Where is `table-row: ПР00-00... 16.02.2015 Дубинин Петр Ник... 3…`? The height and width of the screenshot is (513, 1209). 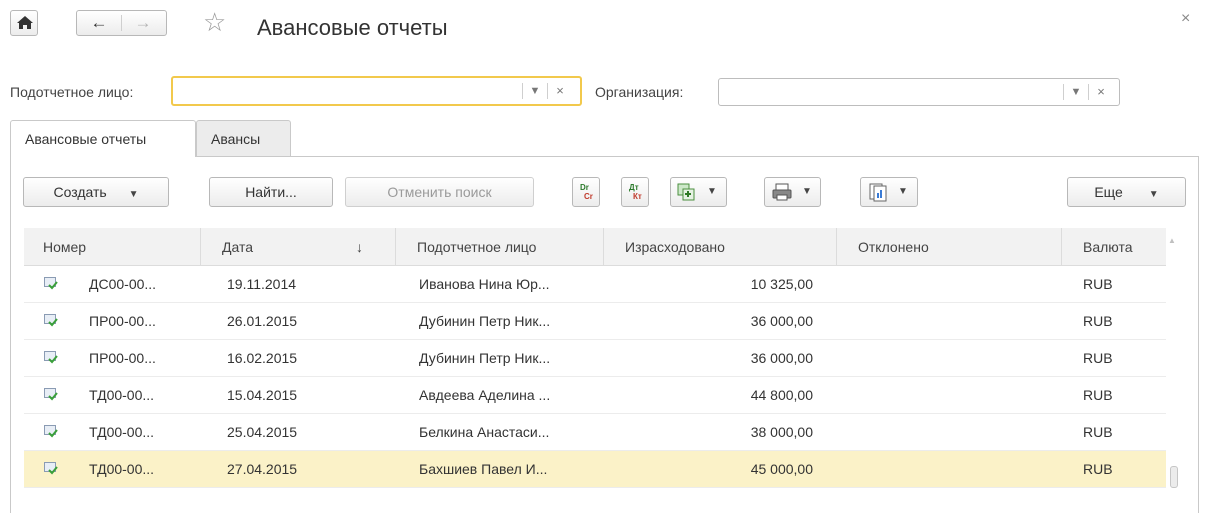 table-row: ПР00-00... 16.02.2015 Дубинин Петр Ник... 3… is located at coordinates (600, 358).